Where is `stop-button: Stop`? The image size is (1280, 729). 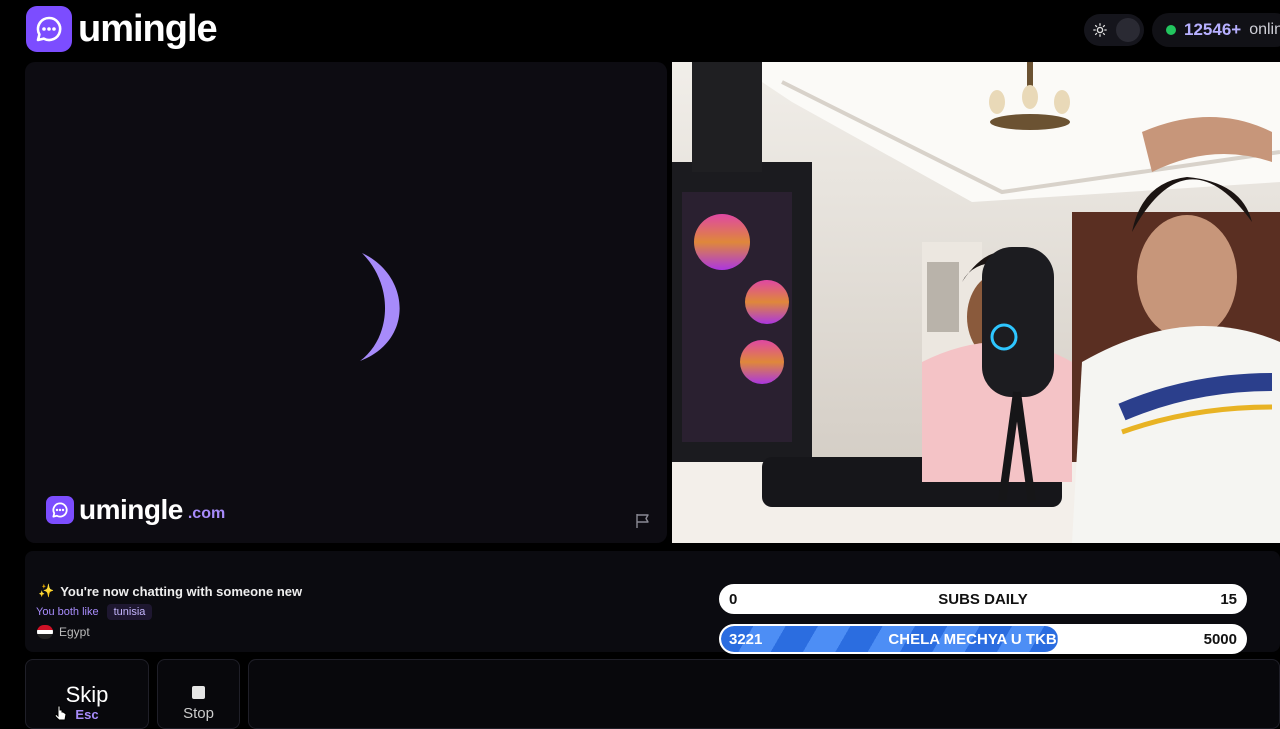
stop-button: Stop is located at coordinates (198, 694).